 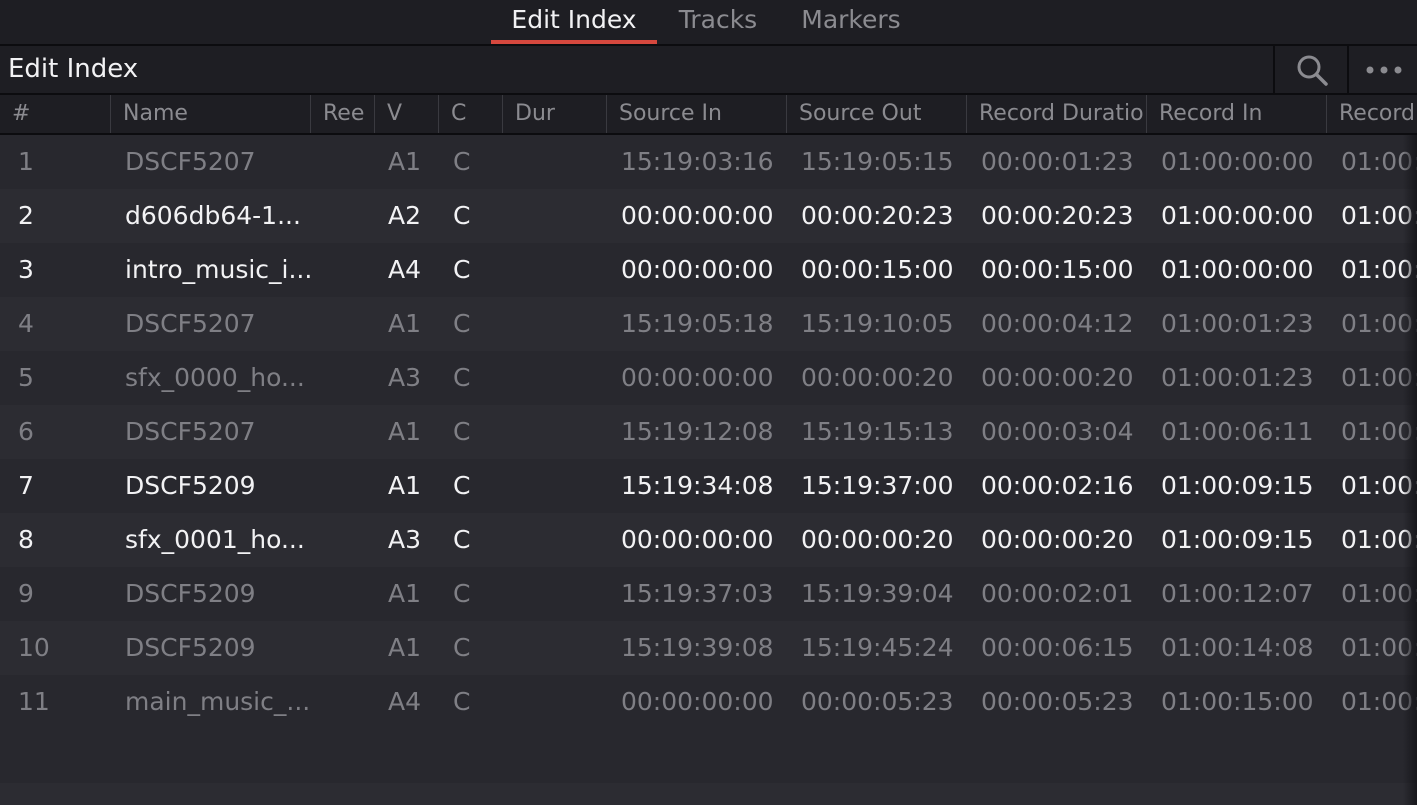 I want to click on source-in: 15:19:12:08, so click(x=697, y=431).